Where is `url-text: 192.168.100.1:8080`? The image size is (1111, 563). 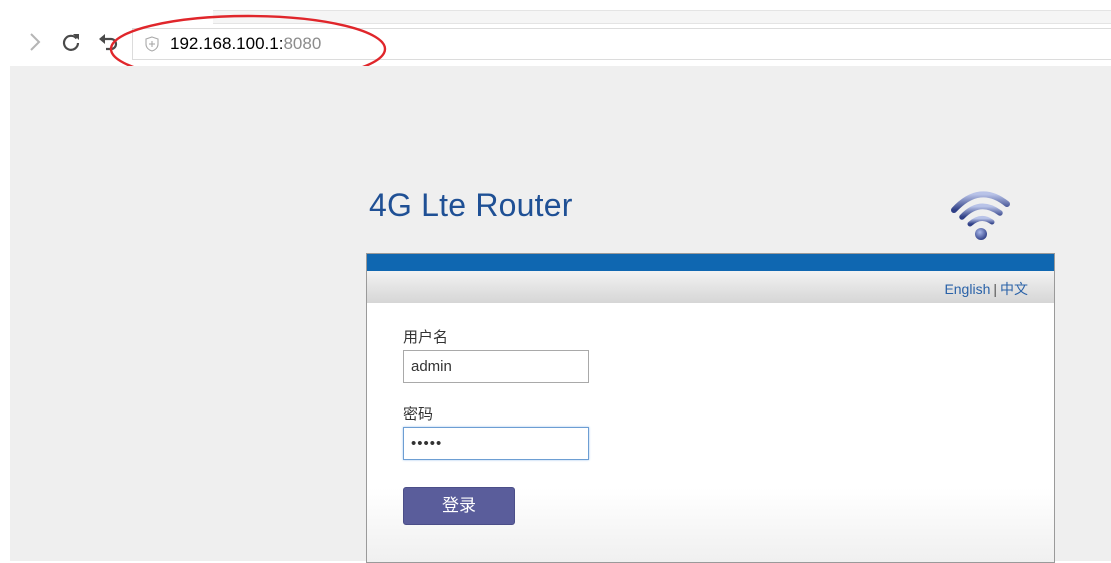 url-text: 192.168.100.1:8080 is located at coordinates (245, 44).